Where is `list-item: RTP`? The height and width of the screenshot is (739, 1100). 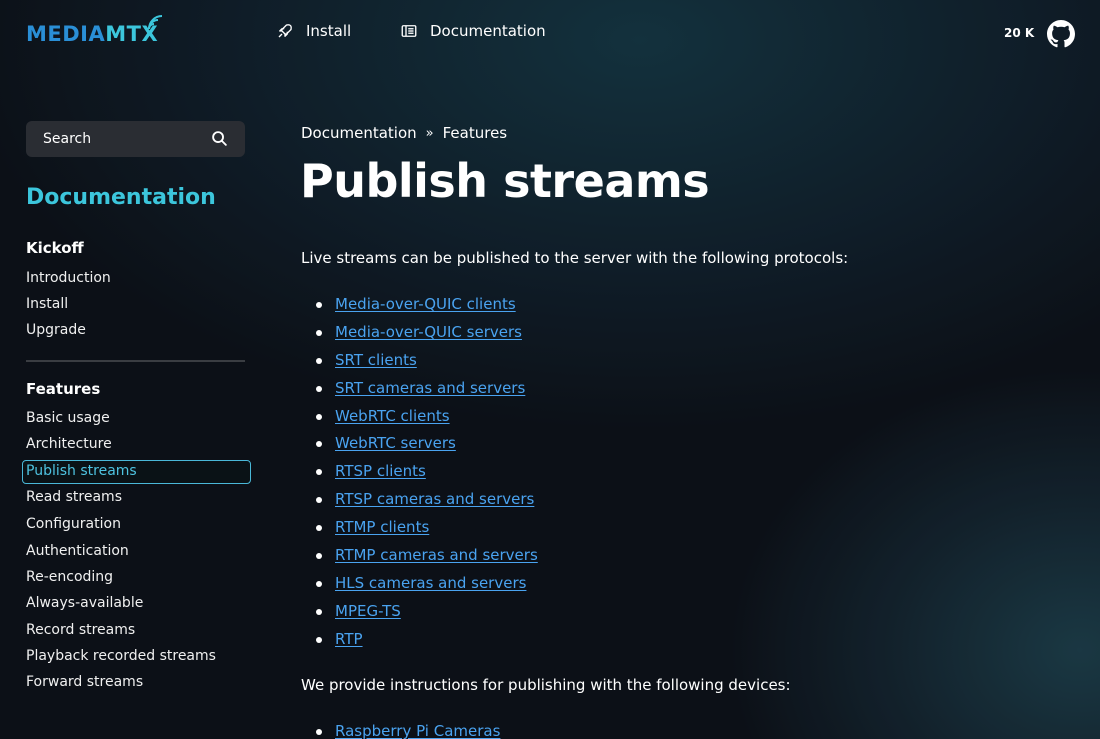 list-item: RTP is located at coordinates (427, 644).